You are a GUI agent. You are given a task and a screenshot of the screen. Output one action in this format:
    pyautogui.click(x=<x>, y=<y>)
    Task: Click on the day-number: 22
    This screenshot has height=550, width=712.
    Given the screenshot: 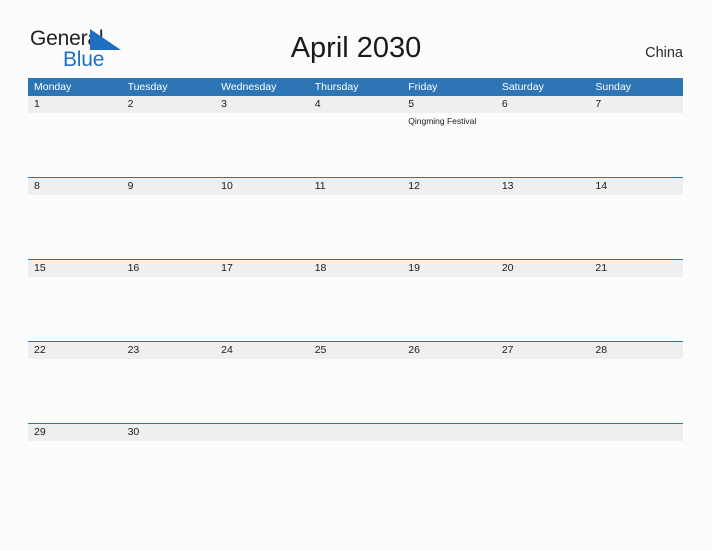 What is the action you would take?
    pyautogui.click(x=40, y=350)
    